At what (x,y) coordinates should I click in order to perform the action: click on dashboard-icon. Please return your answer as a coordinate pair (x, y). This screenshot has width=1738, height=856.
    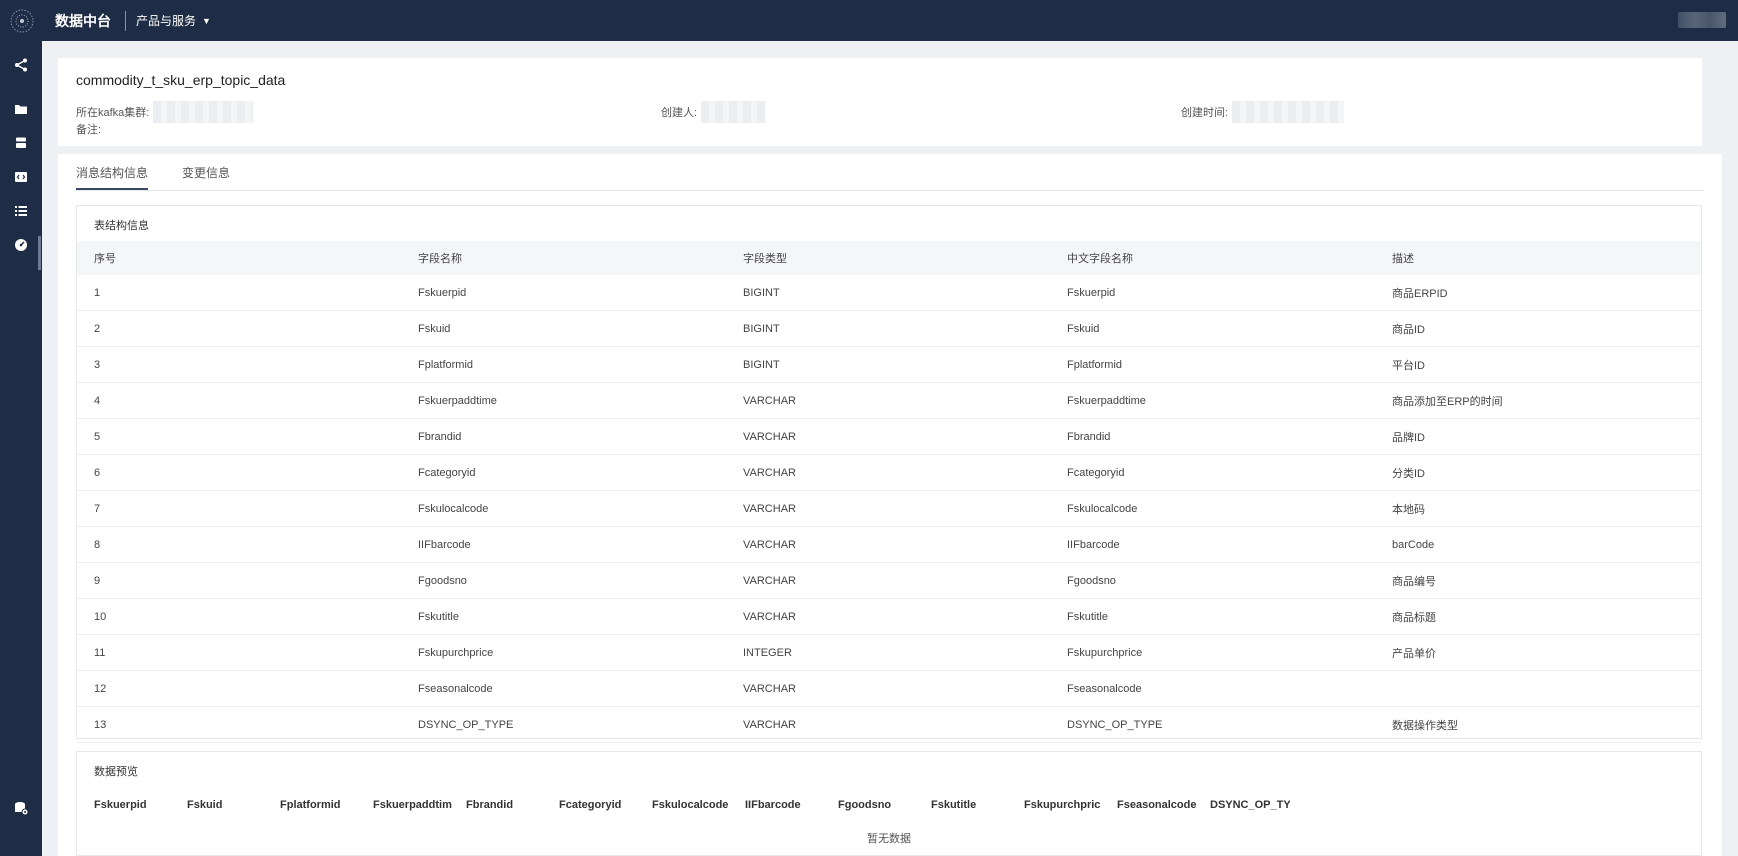
    Looking at the image, I should click on (21, 245).